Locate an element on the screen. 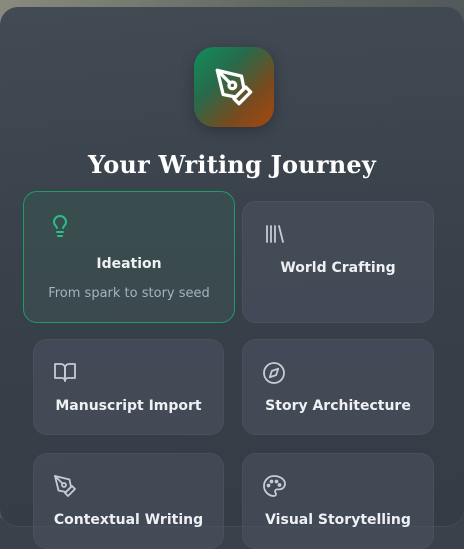 The image size is (464, 549). card-label: Manuscript Import is located at coordinates (128, 406).